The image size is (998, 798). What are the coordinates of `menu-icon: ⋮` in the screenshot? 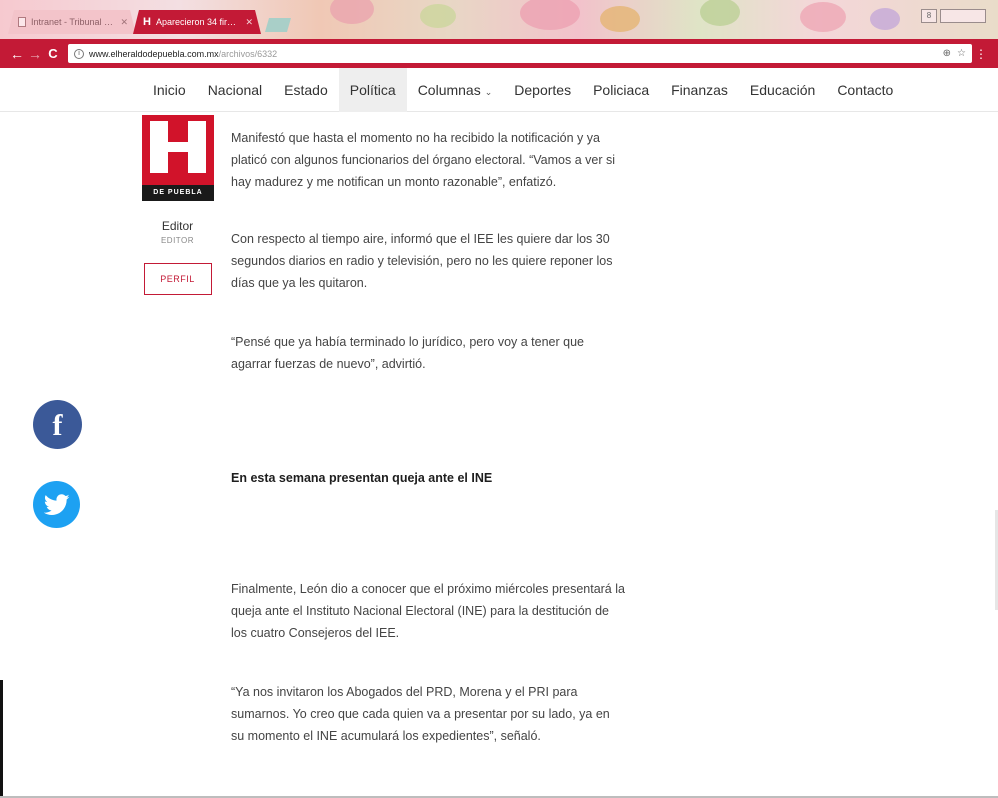 It's located at (981, 54).